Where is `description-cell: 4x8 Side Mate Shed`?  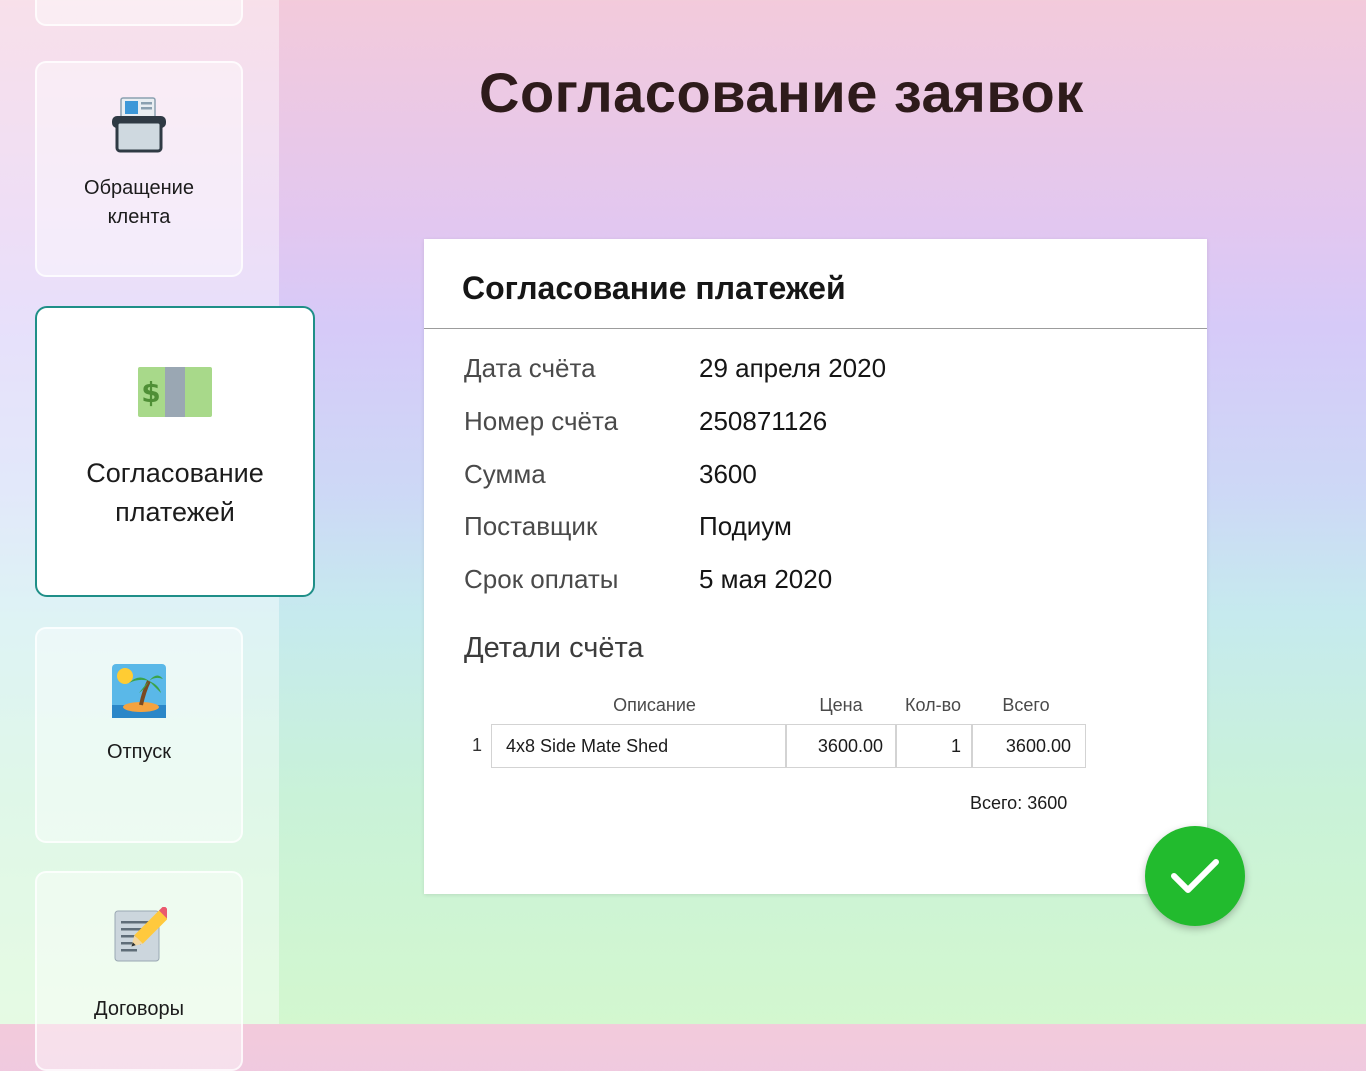 description-cell: 4x8 Side Mate Shed is located at coordinates (638, 746).